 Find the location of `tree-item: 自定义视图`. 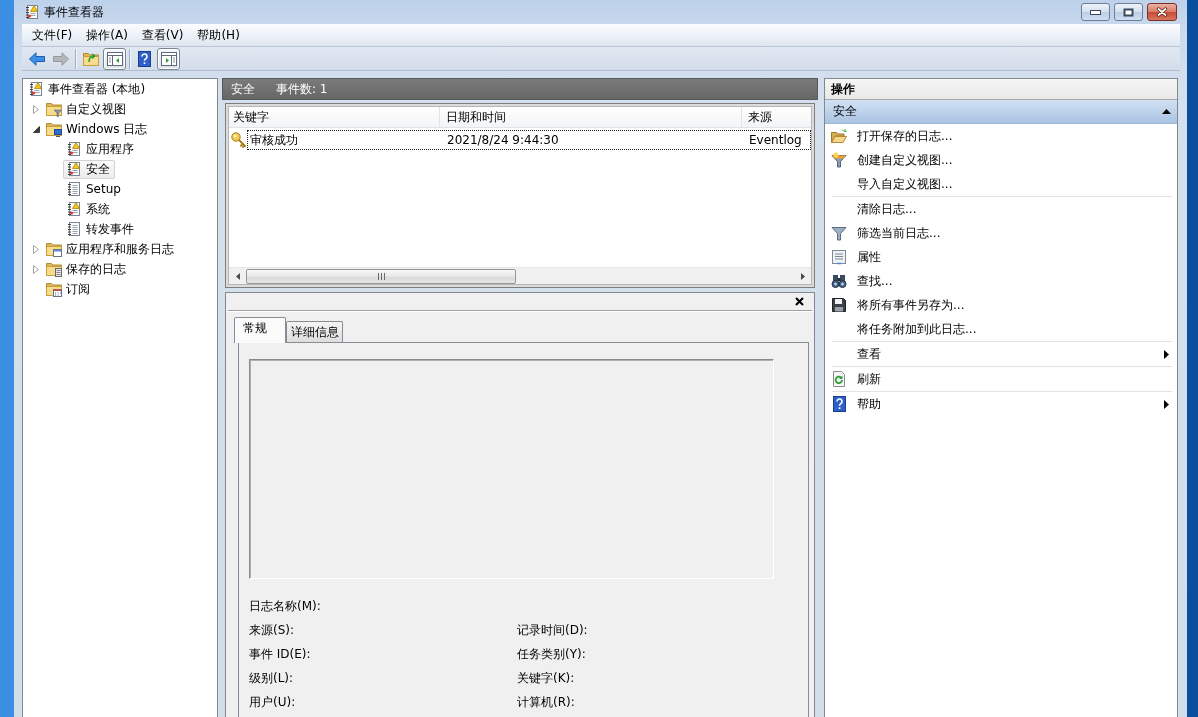

tree-item: 自定义视图 is located at coordinates (87, 109).